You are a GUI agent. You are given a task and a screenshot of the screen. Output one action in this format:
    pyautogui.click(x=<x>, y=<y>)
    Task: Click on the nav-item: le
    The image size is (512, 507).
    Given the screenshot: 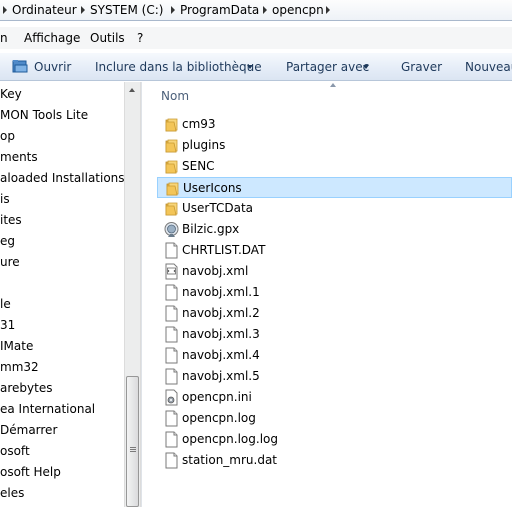 What is the action you would take?
    pyautogui.click(x=5, y=304)
    